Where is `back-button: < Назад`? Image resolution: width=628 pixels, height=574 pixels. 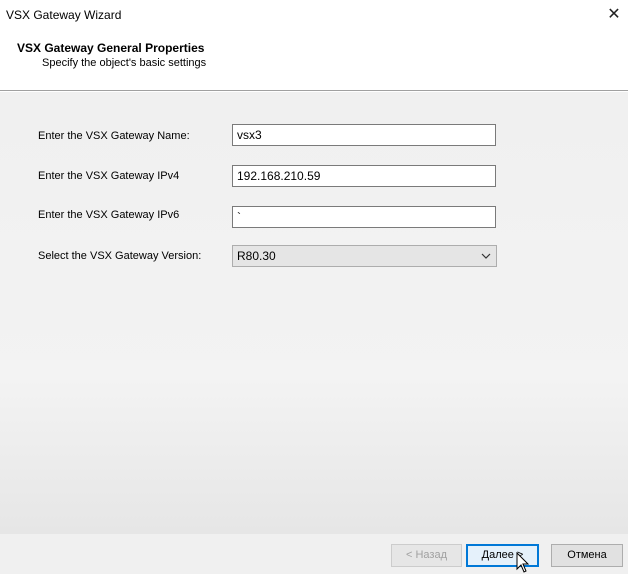
back-button: < Назад is located at coordinates (426, 555).